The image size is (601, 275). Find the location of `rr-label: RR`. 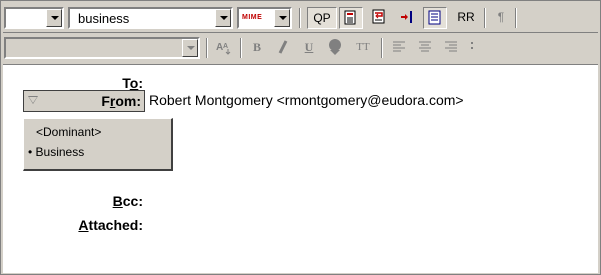

rr-label: RR is located at coordinates (466, 17).